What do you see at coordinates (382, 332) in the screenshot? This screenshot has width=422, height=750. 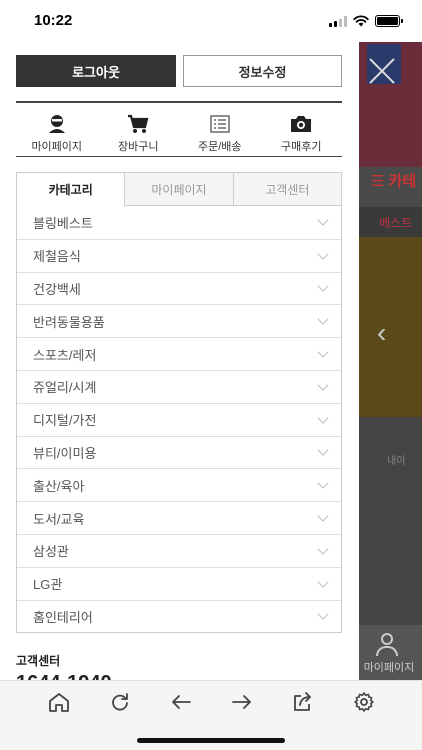 I see `background-chevron-left-icon: ‹` at bounding box center [382, 332].